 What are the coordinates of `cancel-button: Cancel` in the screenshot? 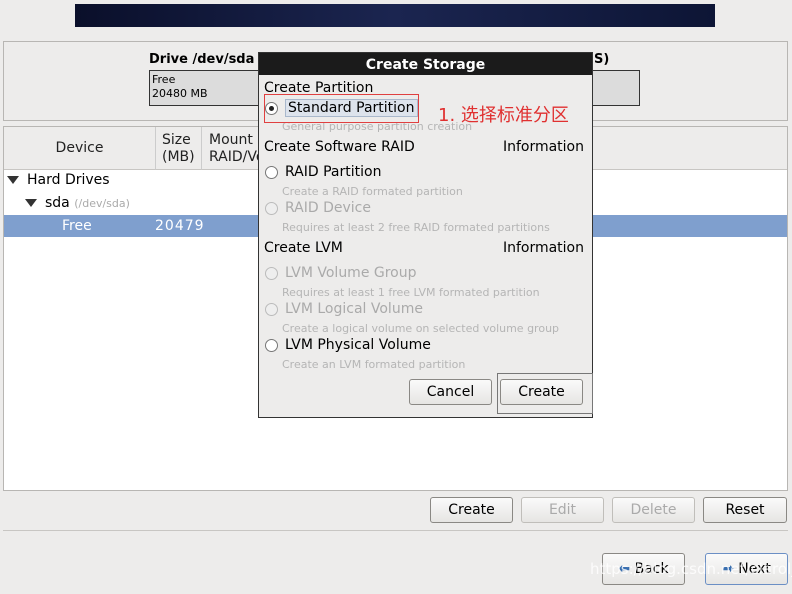 It's located at (450, 392).